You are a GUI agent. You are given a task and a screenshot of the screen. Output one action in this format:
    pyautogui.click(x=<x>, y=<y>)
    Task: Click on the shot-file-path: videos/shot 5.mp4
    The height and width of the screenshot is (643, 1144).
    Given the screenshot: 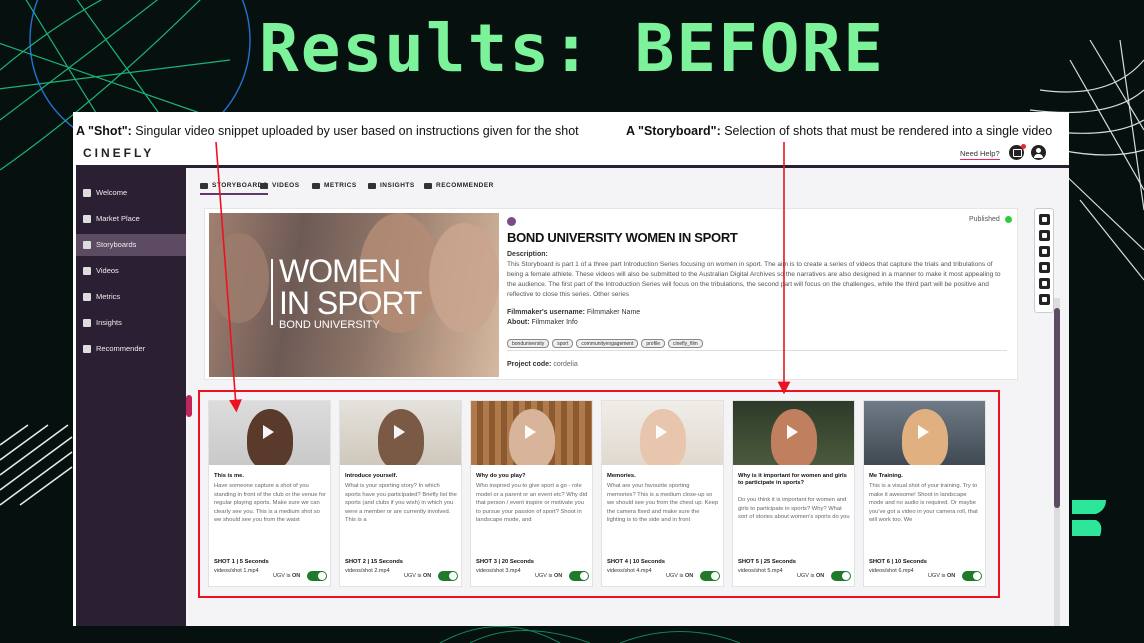 What is the action you would take?
    pyautogui.click(x=760, y=571)
    